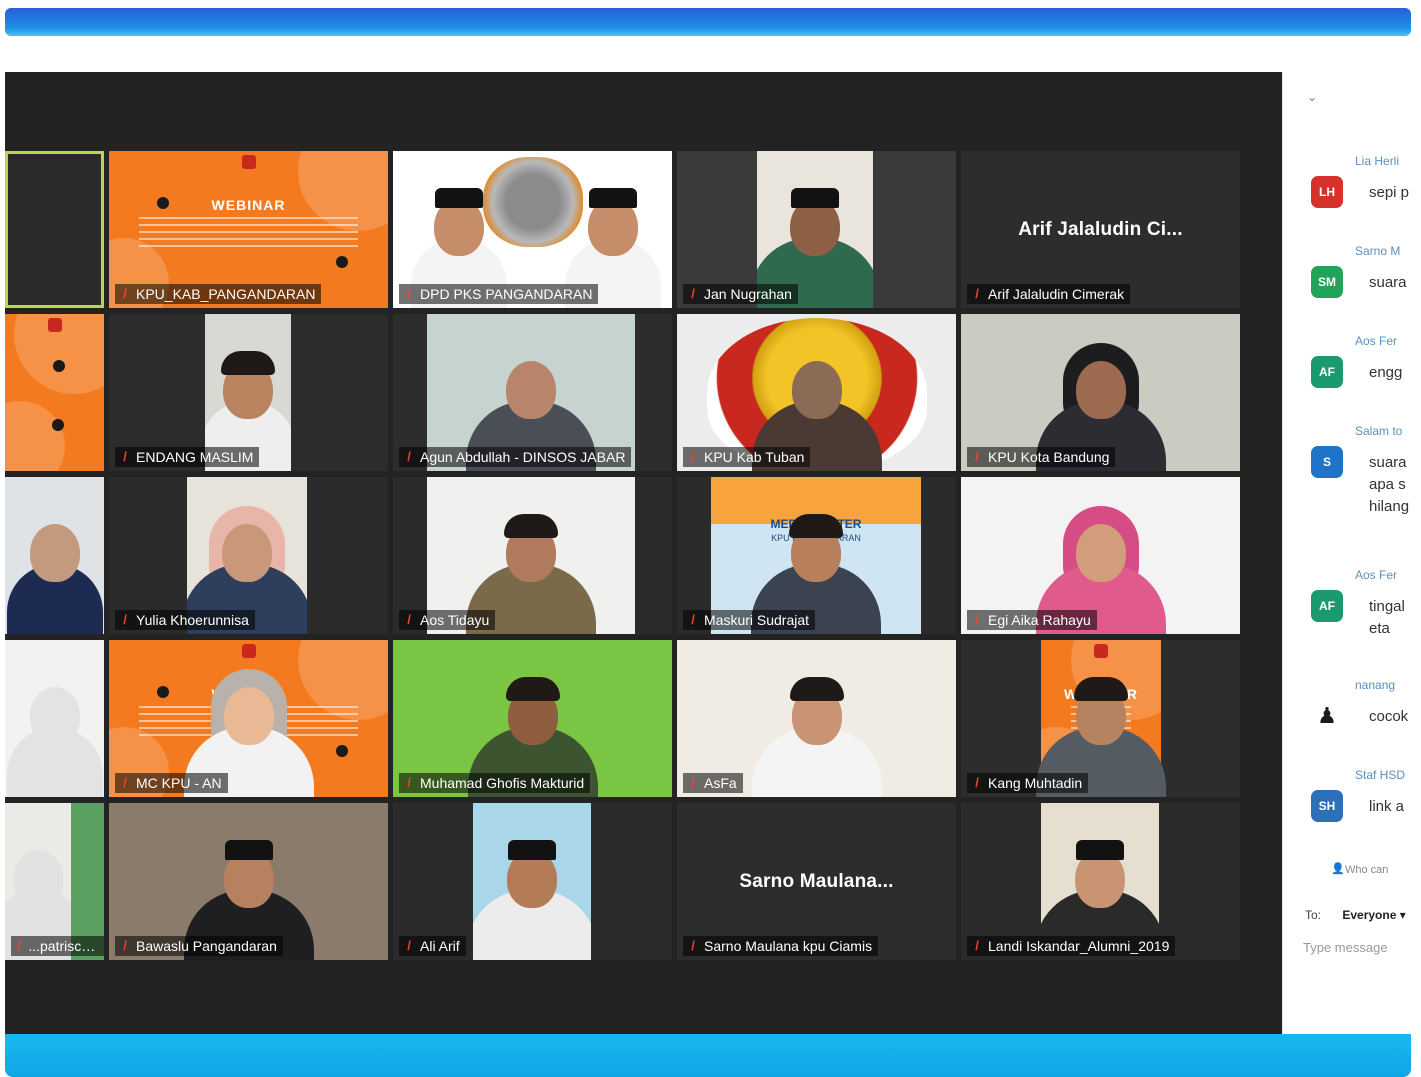 The height and width of the screenshot is (1077, 1421). What do you see at coordinates (708, 22) in the screenshot?
I see `top-window-bar` at bounding box center [708, 22].